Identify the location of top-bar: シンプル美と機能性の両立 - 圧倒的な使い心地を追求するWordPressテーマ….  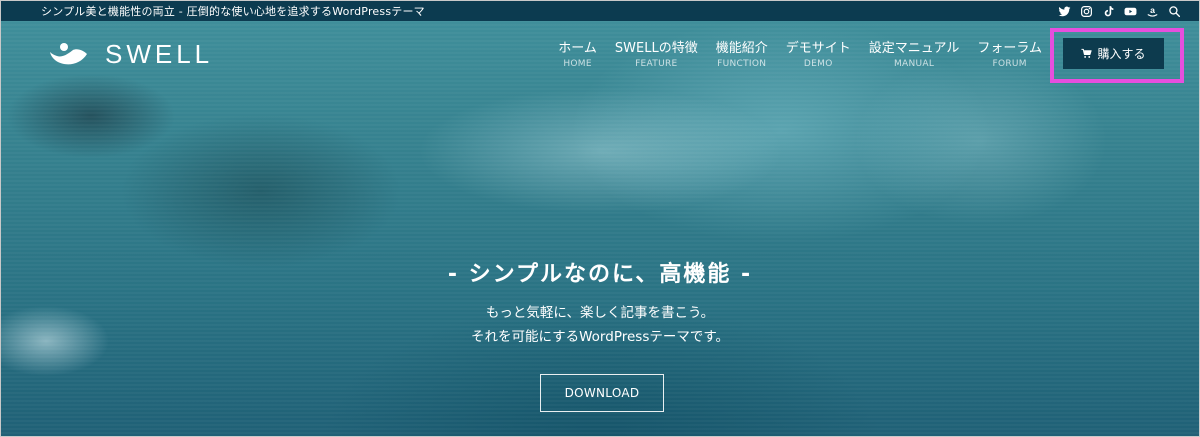
(600, 11).